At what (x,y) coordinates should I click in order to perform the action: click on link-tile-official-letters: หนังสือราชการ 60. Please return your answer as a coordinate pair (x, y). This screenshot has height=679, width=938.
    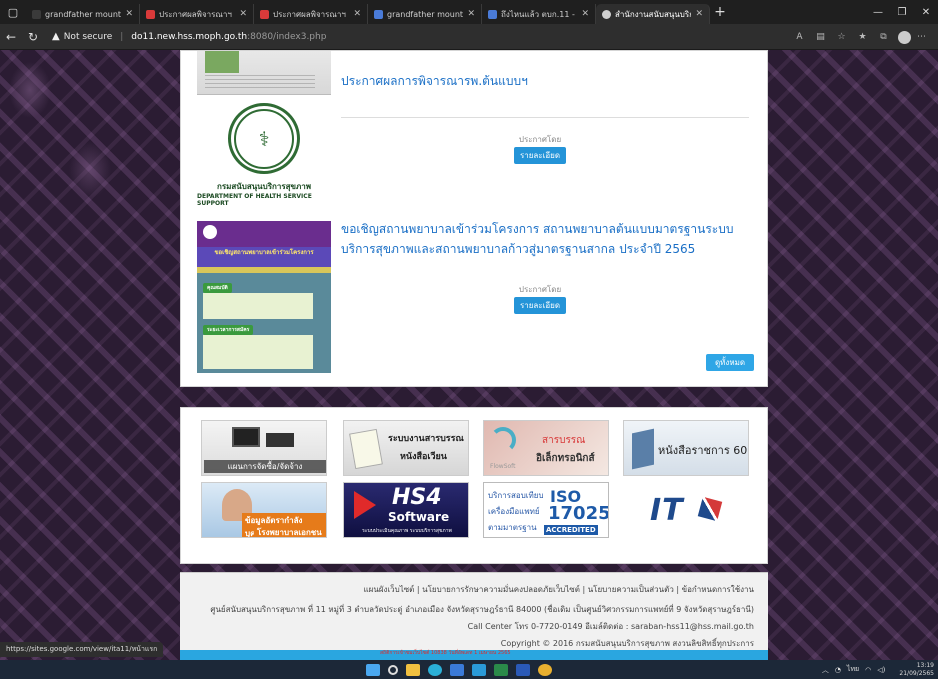
    Looking at the image, I should click on (686, 448).